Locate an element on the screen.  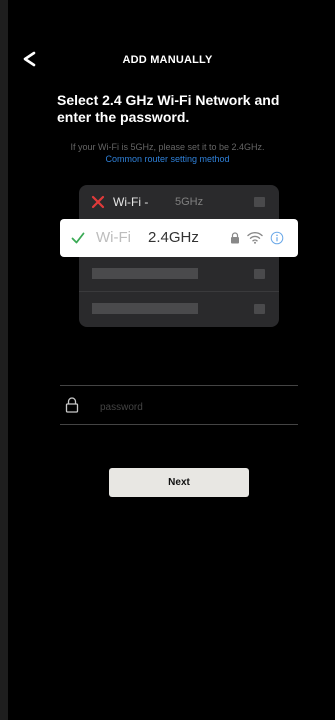
password-input is located at coordinates (195, 407).